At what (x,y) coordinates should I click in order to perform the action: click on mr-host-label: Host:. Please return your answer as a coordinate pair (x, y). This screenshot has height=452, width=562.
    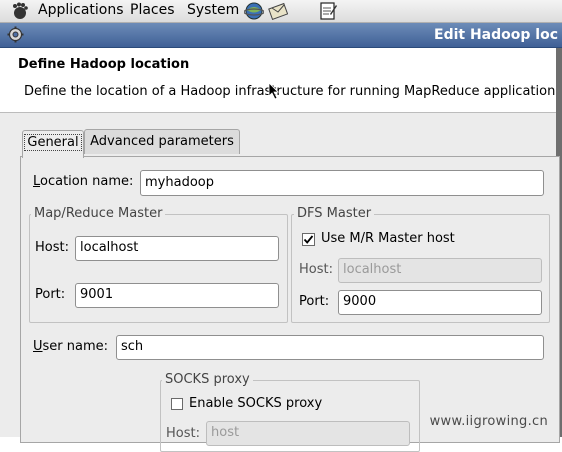
    Looking at the image, I should click on (52, 247).